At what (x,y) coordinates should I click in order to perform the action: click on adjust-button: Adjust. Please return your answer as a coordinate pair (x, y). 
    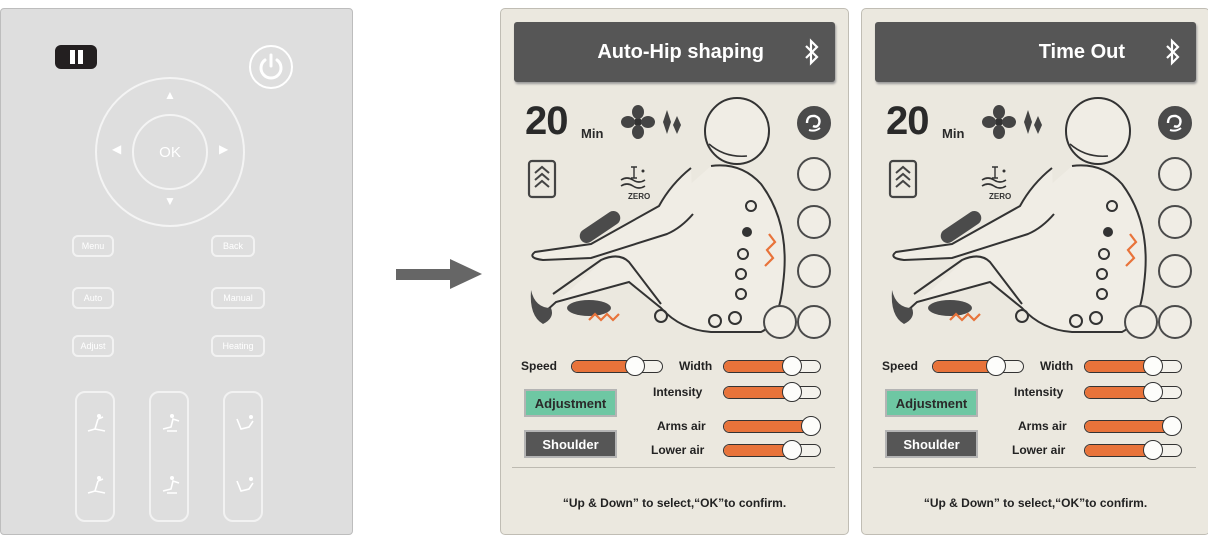
    Looking at the image, I should click on (93, 346).